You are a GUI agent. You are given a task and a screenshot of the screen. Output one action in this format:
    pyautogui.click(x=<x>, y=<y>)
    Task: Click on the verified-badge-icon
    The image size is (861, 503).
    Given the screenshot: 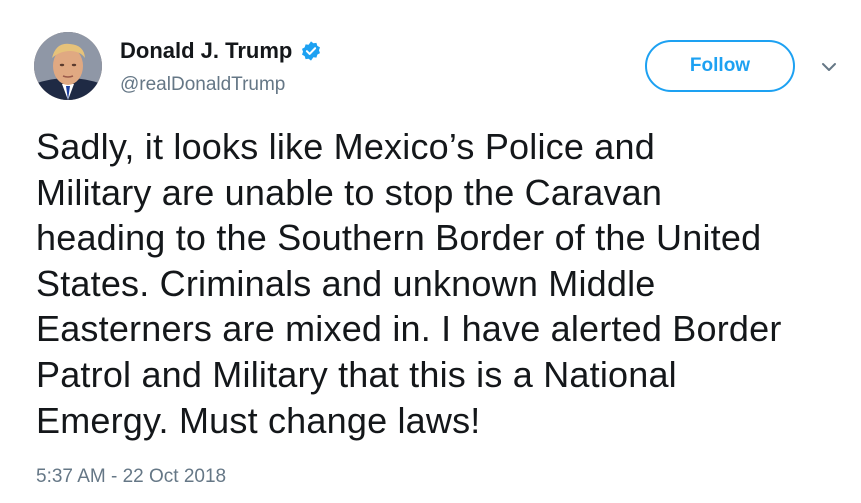 What is the action you would take?
    pyautogui.click(x=311, y=51)
    